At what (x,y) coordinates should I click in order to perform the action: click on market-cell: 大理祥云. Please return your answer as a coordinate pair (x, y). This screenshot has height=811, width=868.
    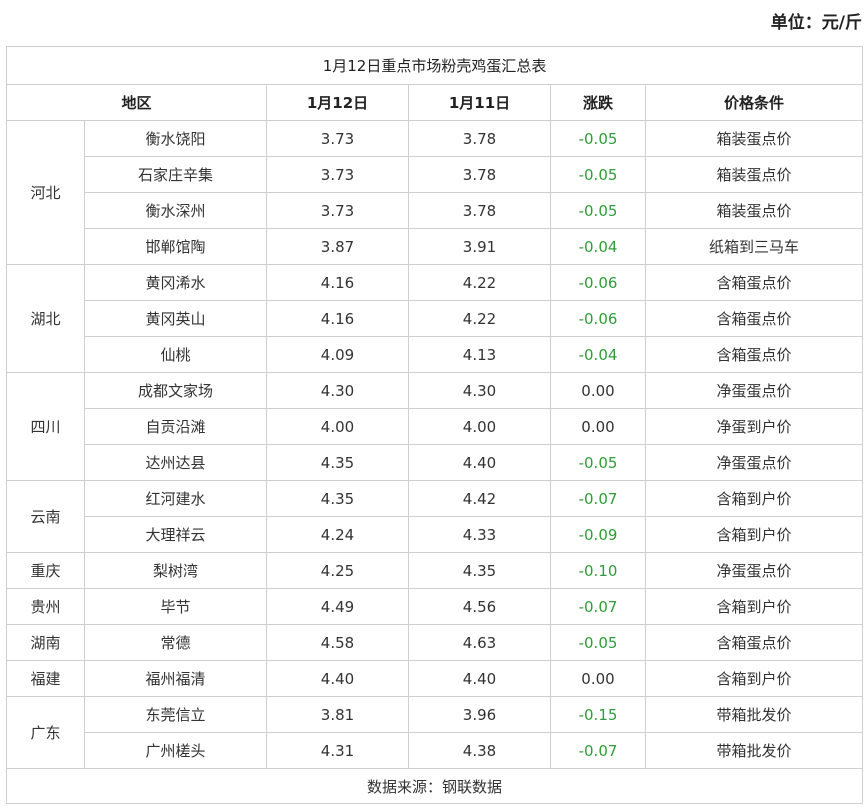
    Looking at the image, I should click on (175, 534).